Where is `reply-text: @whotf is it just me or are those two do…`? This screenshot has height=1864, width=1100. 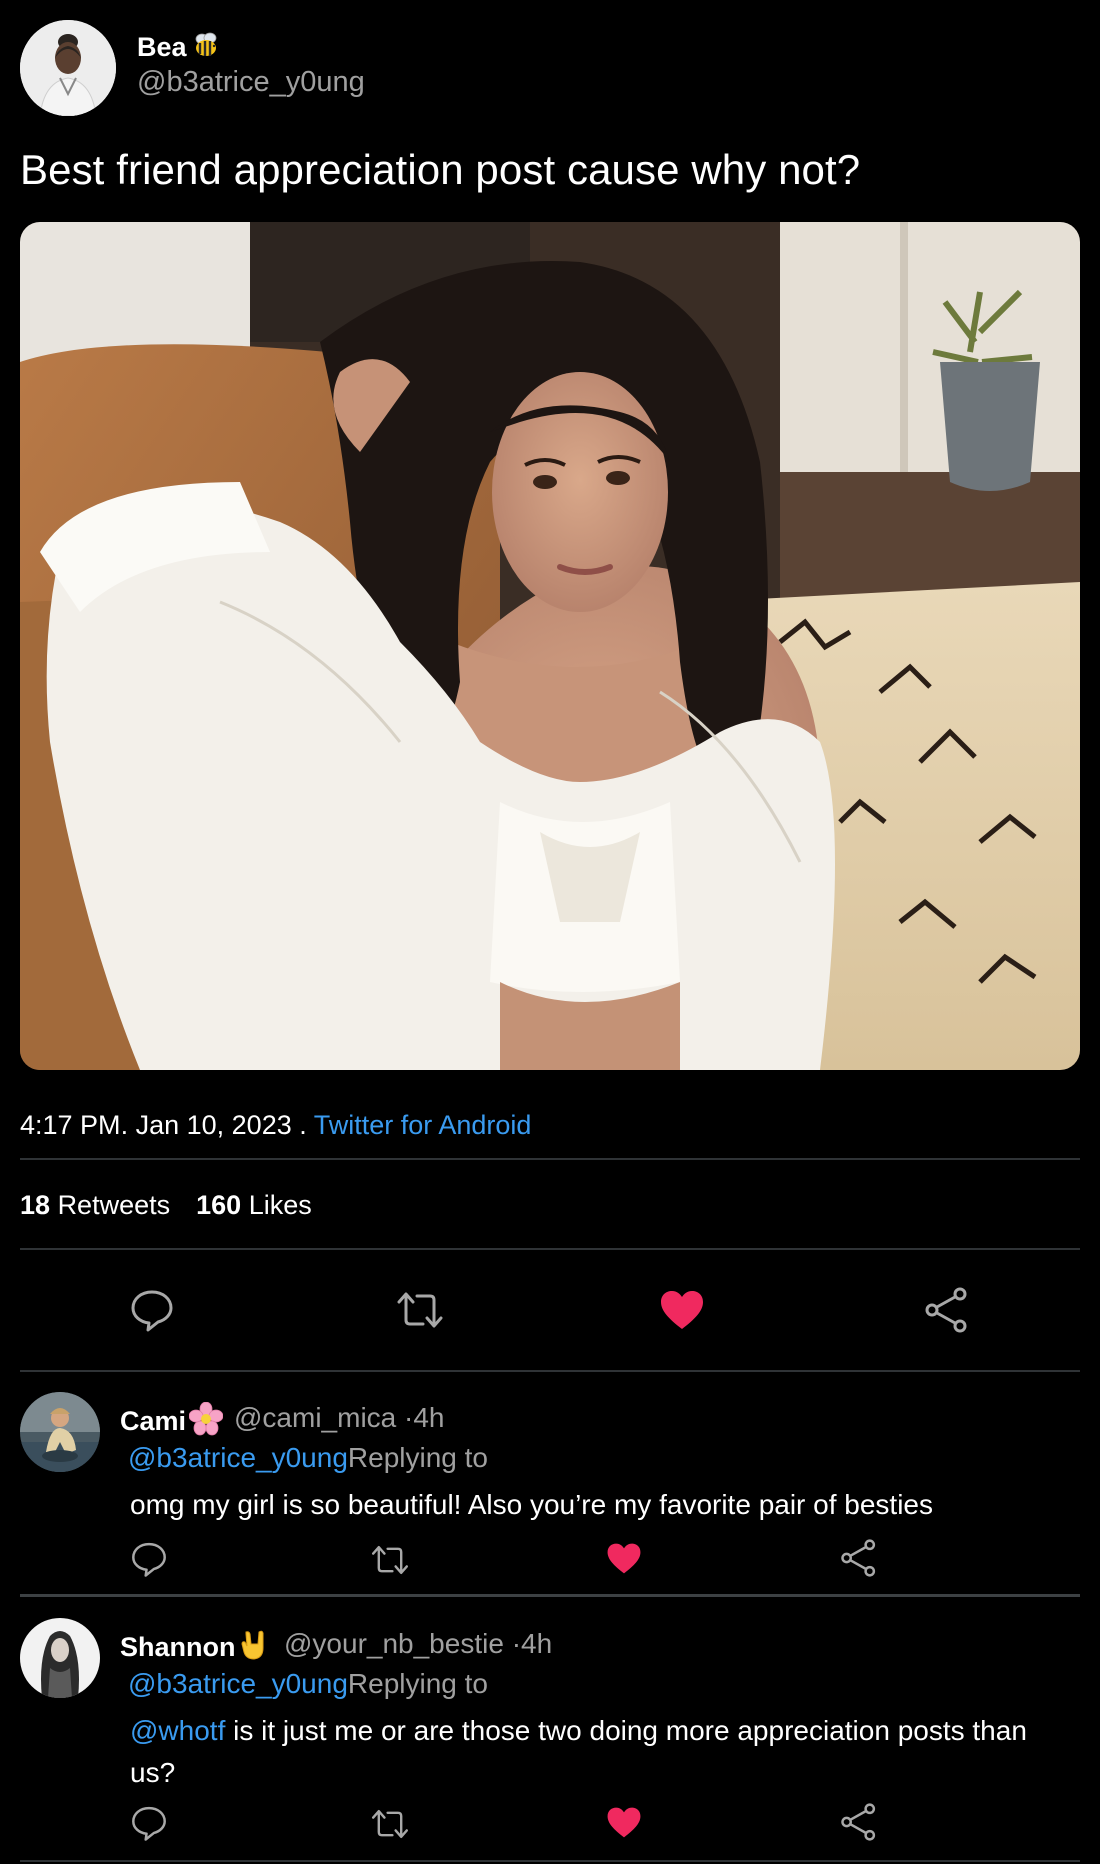
reply-text: @whotf is it just me or are those two do… is located at coordinates (600, 1752).